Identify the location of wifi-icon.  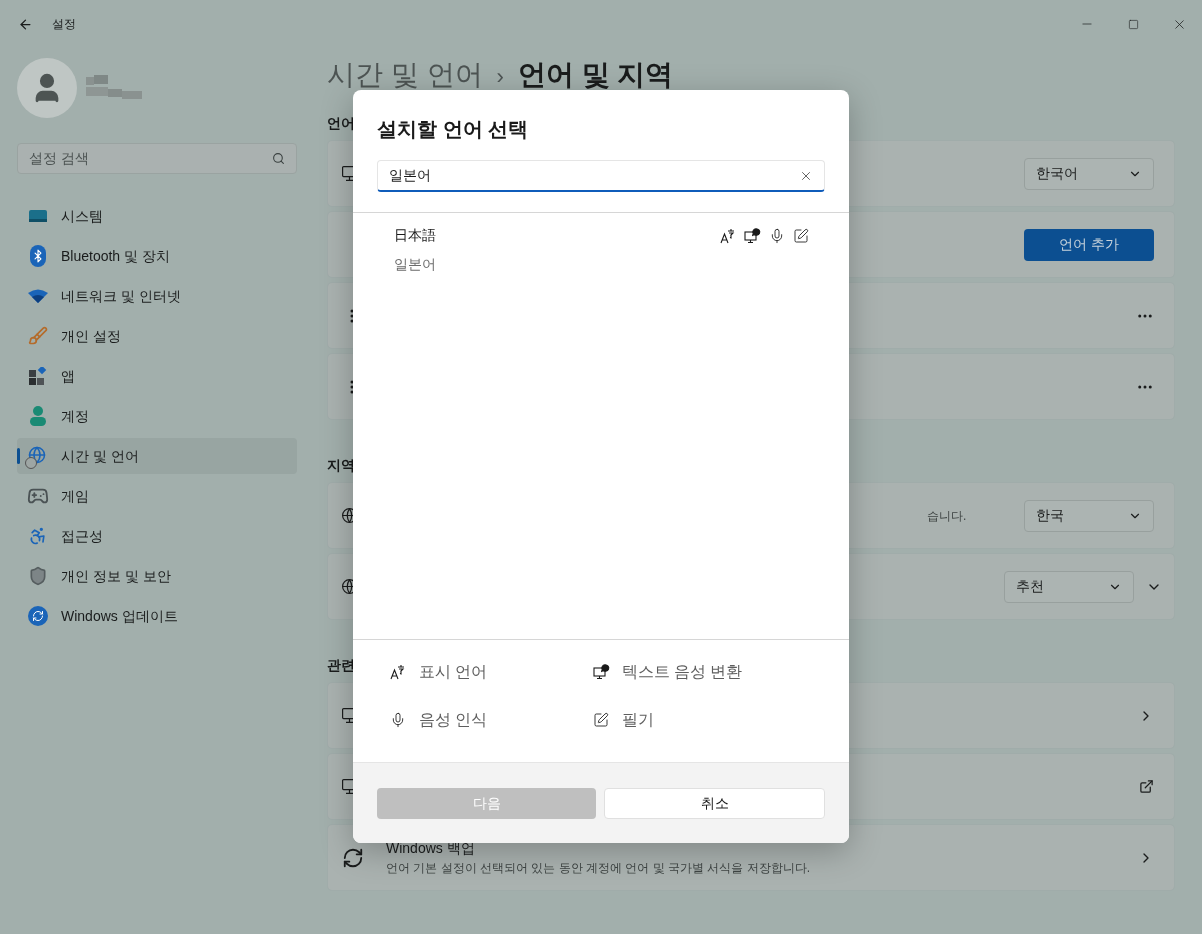
(38, 296).